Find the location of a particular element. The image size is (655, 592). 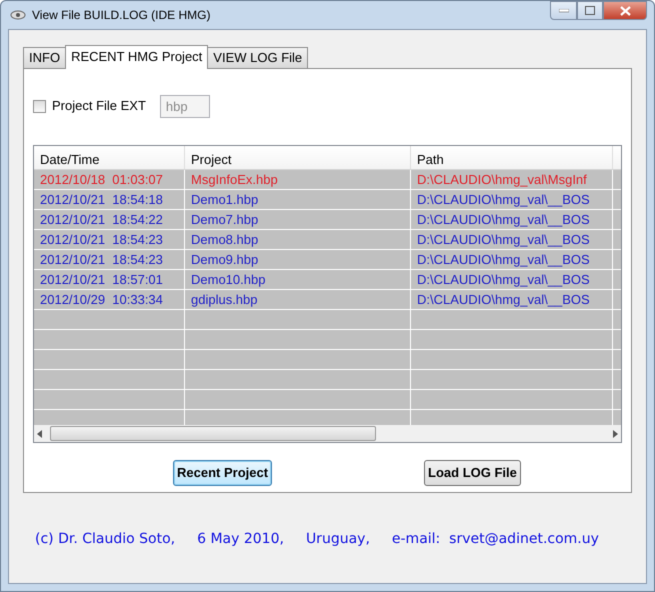

maximize-button is located at coordinates (590, 10).